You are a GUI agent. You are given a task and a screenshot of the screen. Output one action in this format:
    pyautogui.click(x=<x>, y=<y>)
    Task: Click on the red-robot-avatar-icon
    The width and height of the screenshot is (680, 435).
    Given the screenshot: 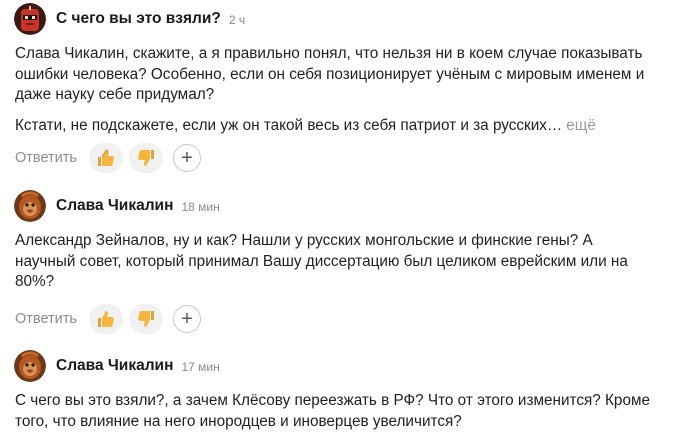 What is the action you would take?
    pyautogui.click(x=30, y=19)
    